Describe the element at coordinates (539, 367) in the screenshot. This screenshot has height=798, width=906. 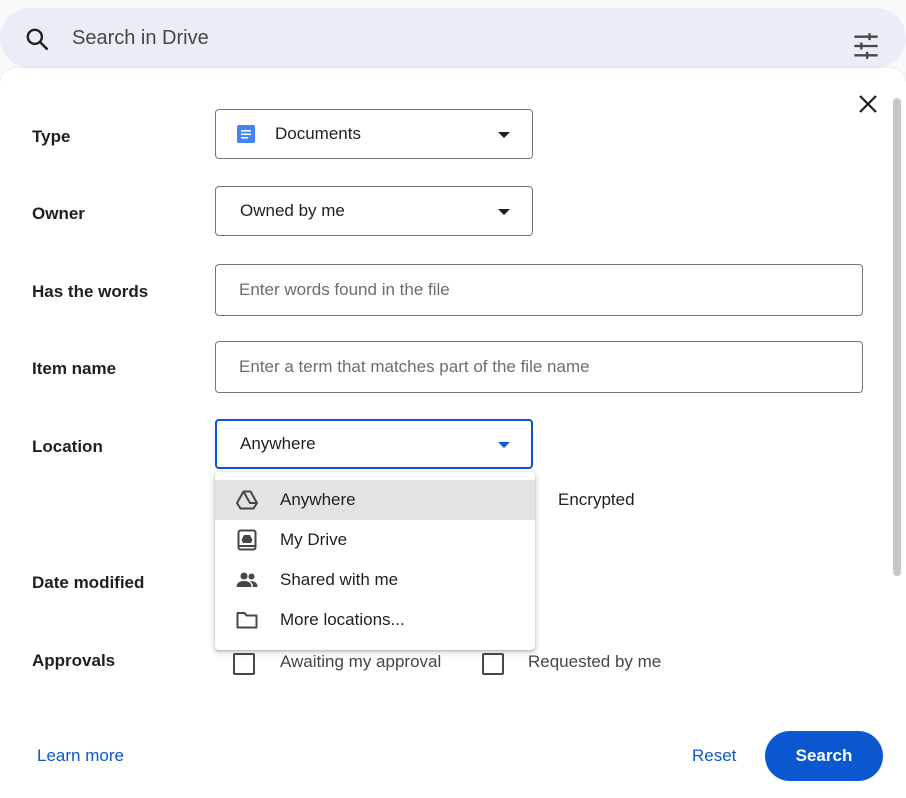
I see `item-name-input` at that location.